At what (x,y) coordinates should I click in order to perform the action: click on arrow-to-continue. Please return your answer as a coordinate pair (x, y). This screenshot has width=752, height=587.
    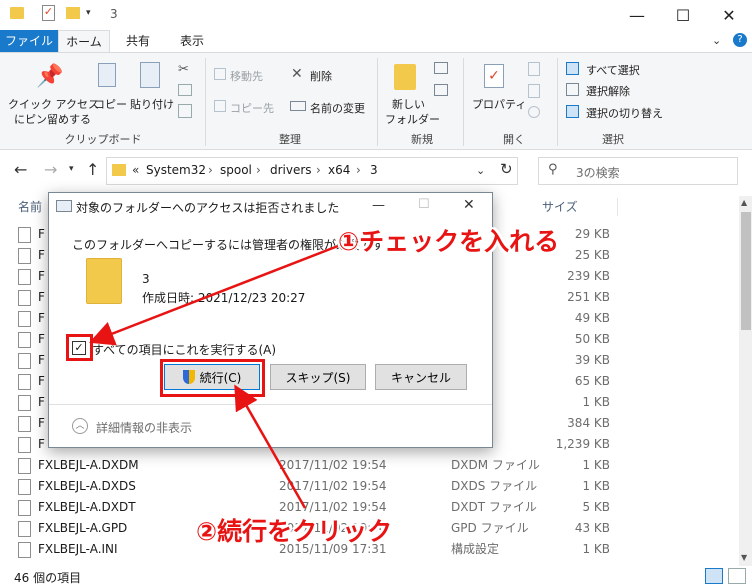
    Looking at the image, I should click on (270, 446).